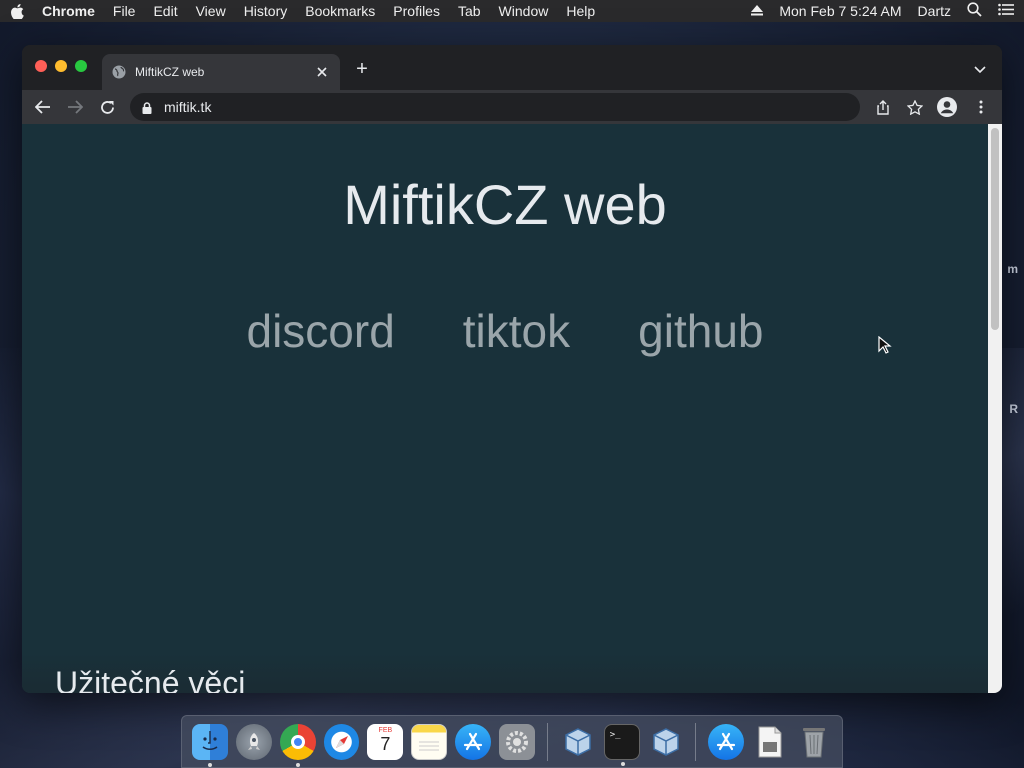  What do you see at coordinates (512, 67) in the screenshot?
I see `tab-strip: MiftikCZ web +` at bounding box center [512, 67].